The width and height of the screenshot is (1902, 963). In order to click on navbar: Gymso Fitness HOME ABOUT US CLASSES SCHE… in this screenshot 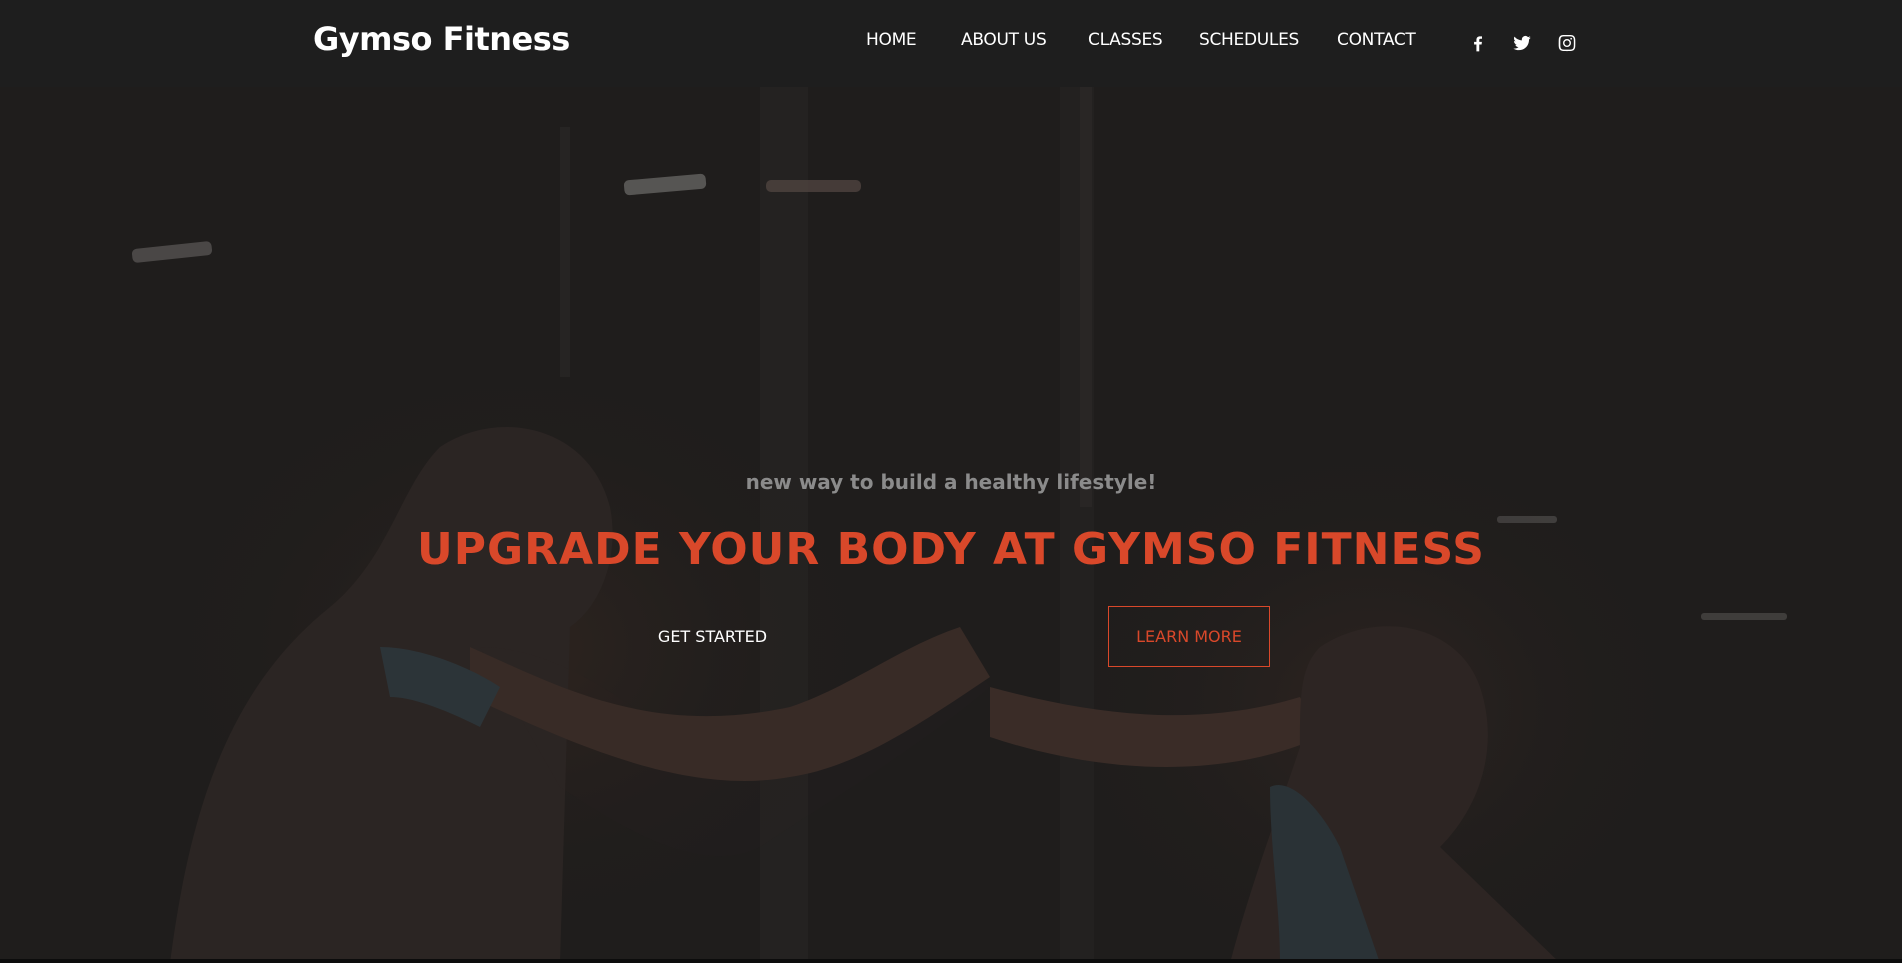, I will do `click(951, 43)`.